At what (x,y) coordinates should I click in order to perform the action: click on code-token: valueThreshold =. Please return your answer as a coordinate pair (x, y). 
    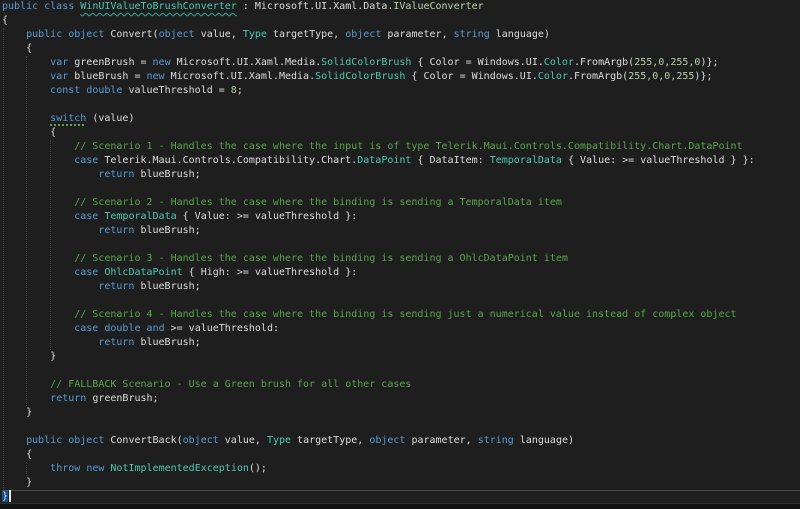
    Looking at the image, I should click on (176, 90).